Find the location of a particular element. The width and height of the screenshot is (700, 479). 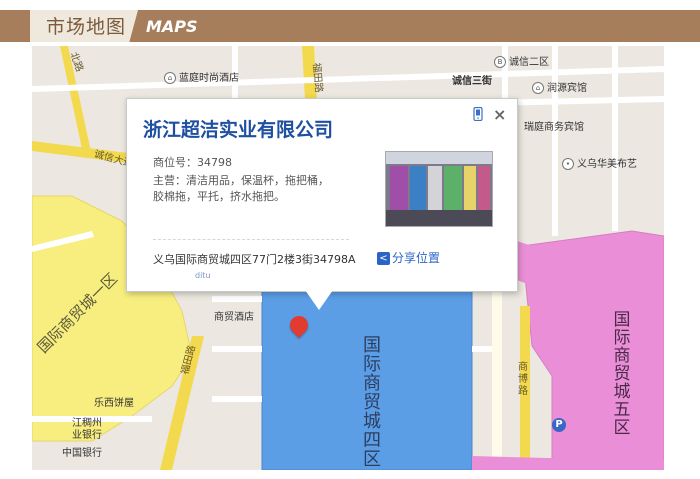

road-shangbo: 商博路 is located at coordinates (523, 379).